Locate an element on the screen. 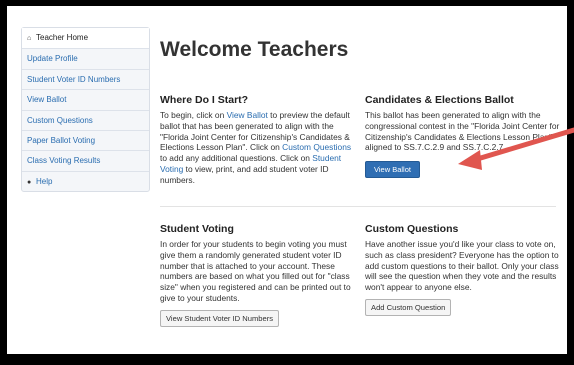 This screenshot has width=574, height=365. view-ballot-link: View Ballot is located at coordinates (247, 115).